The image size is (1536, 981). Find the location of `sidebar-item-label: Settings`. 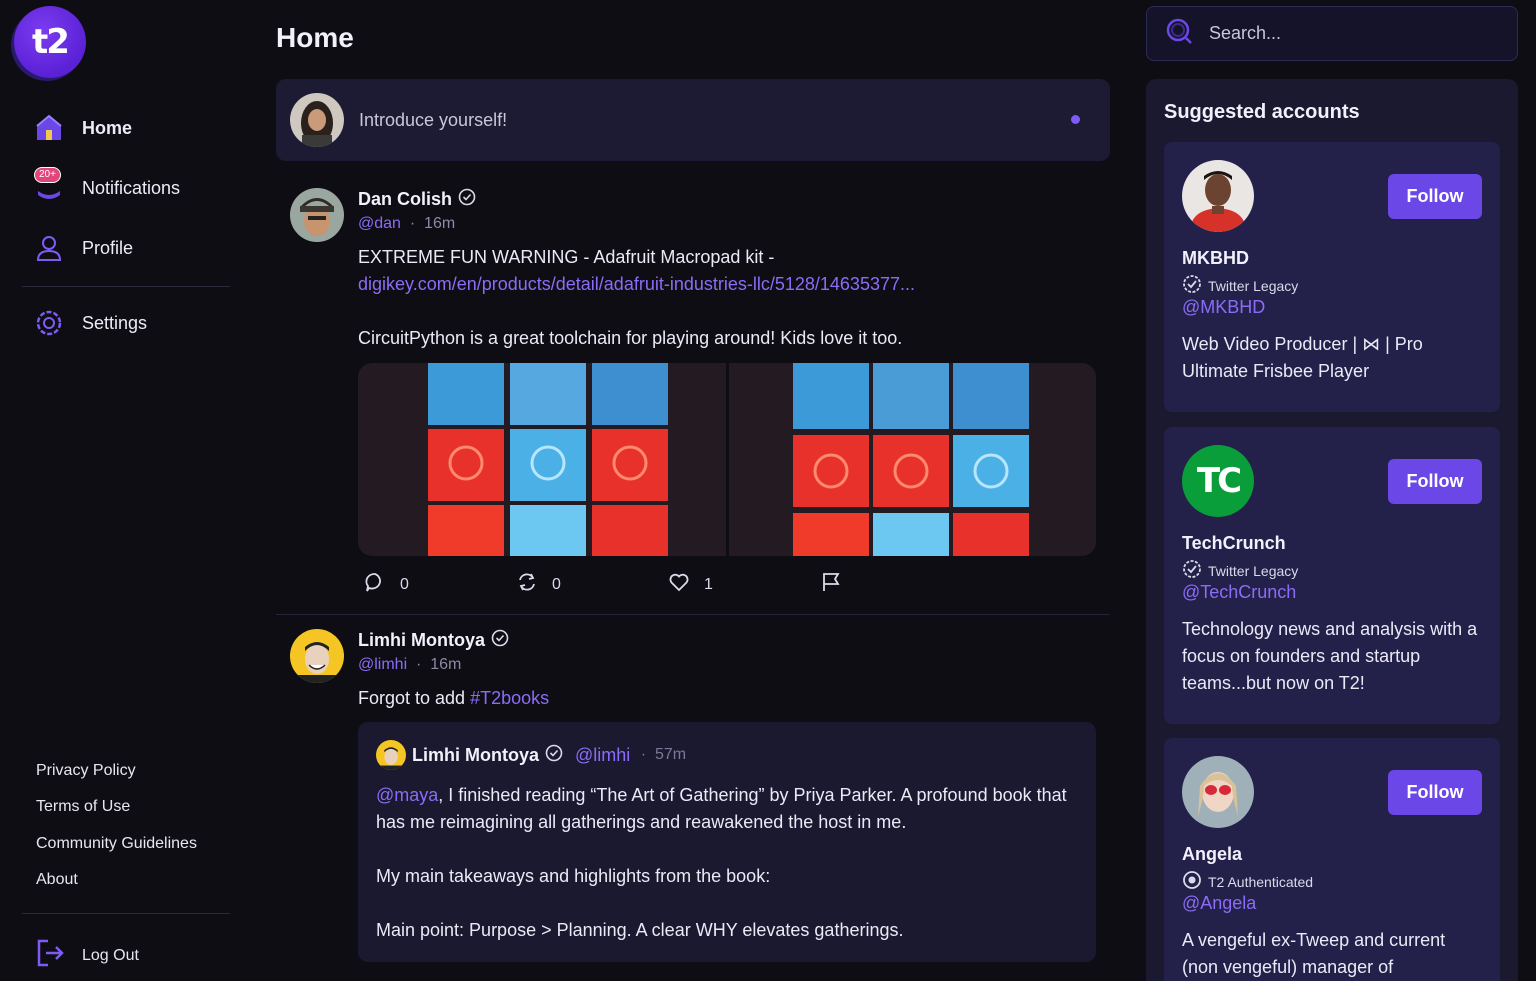

sidebar-item-label: Settings is located at coordinates (115, 322).